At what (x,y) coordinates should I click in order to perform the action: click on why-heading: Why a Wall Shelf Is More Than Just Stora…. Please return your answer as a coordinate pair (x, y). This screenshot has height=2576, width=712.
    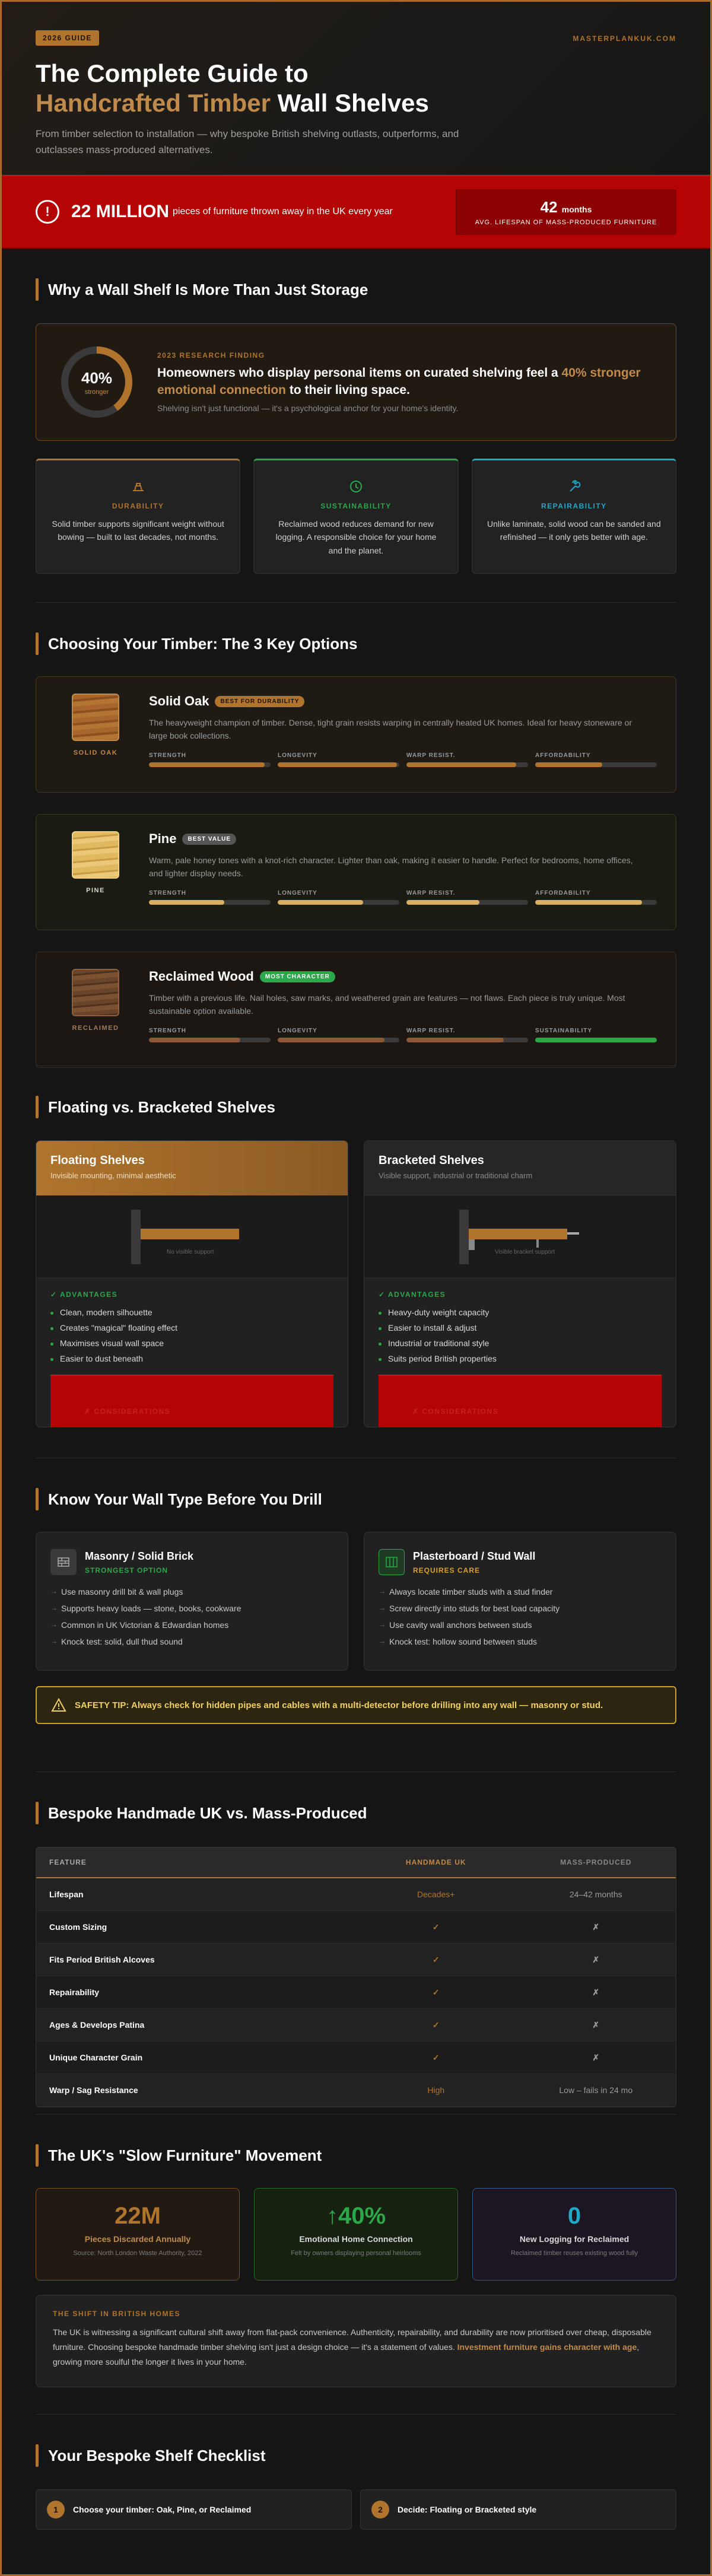
    Looking at the image, I should click on (356, 289).